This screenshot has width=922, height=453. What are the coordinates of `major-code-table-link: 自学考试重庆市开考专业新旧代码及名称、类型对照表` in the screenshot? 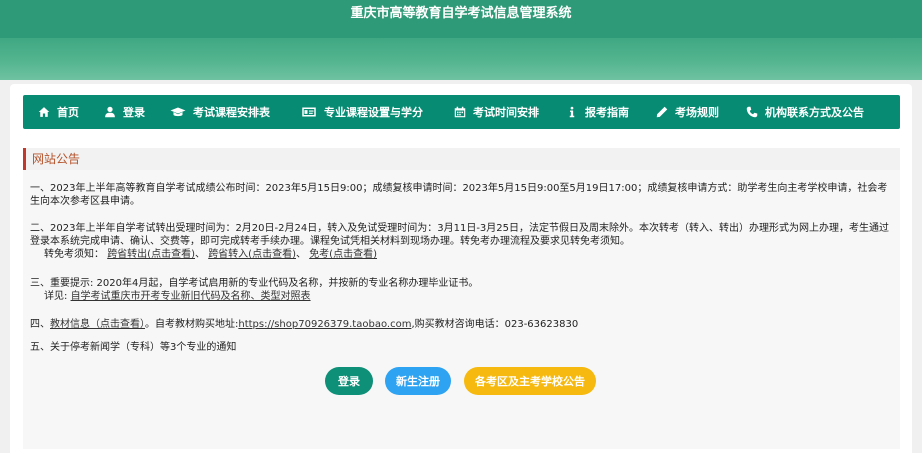 It's located at (191, 296).